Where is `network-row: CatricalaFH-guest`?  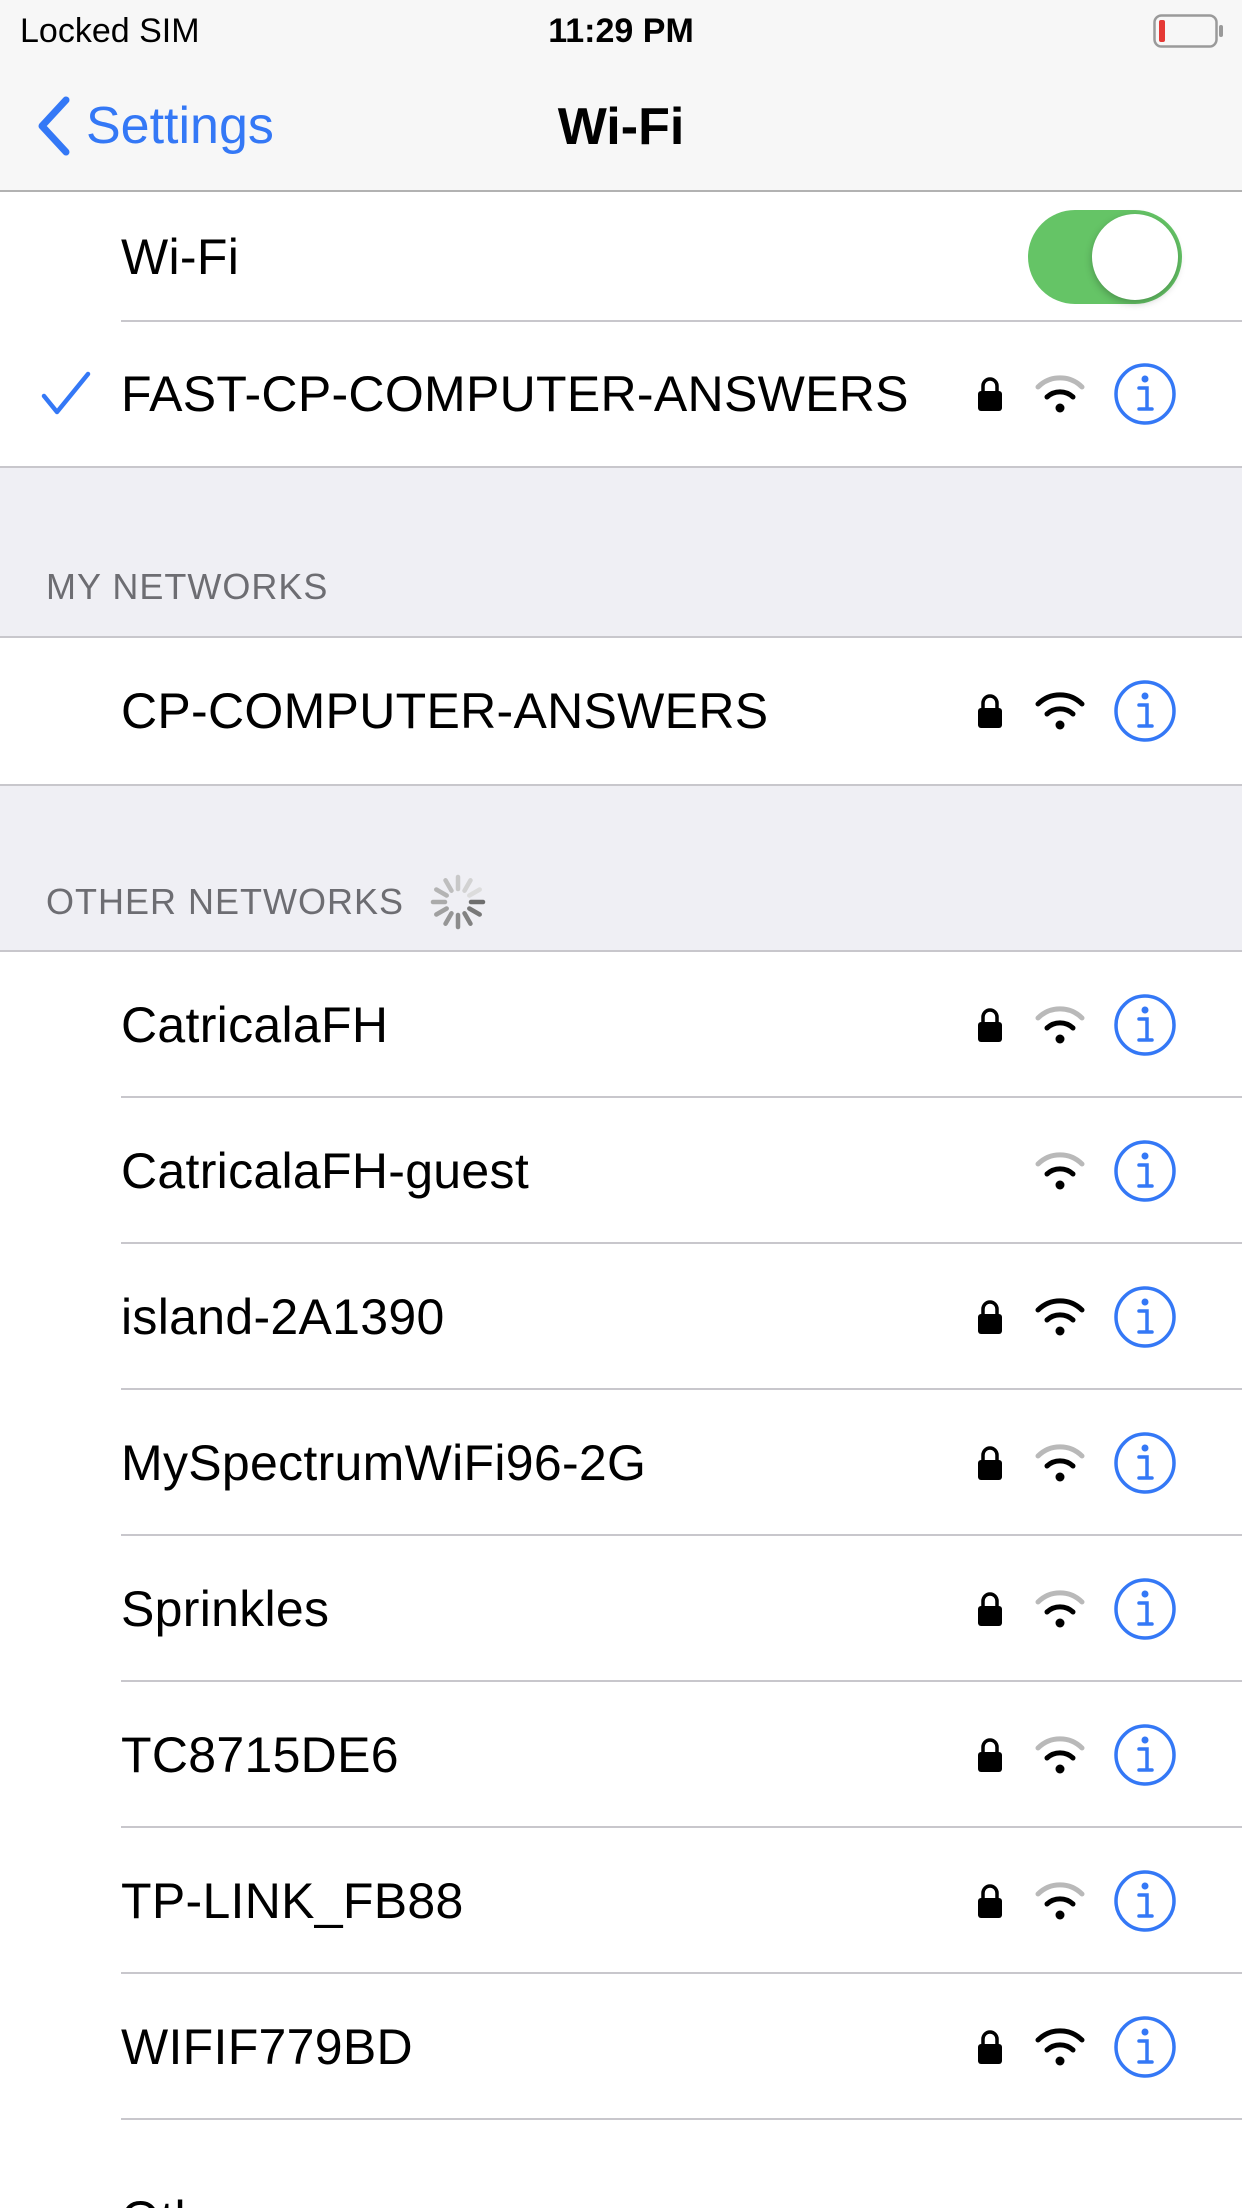
network-row: CatricalaFH-guest is located at coordinates (621, 1171).